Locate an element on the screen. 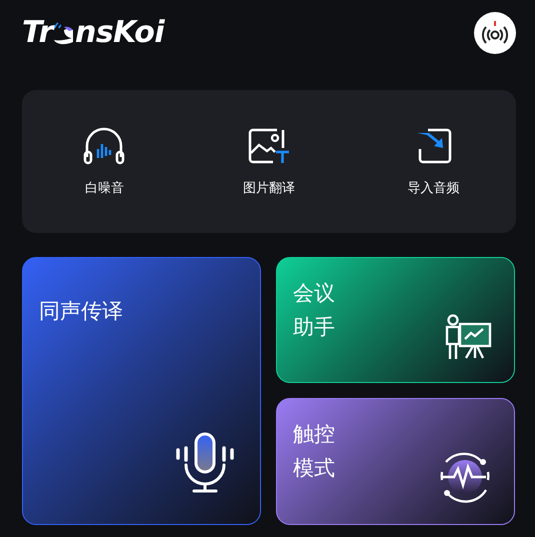 The height and width of the screenshot is (537, 535). broadcast-button is located at coordinates (495, 33).